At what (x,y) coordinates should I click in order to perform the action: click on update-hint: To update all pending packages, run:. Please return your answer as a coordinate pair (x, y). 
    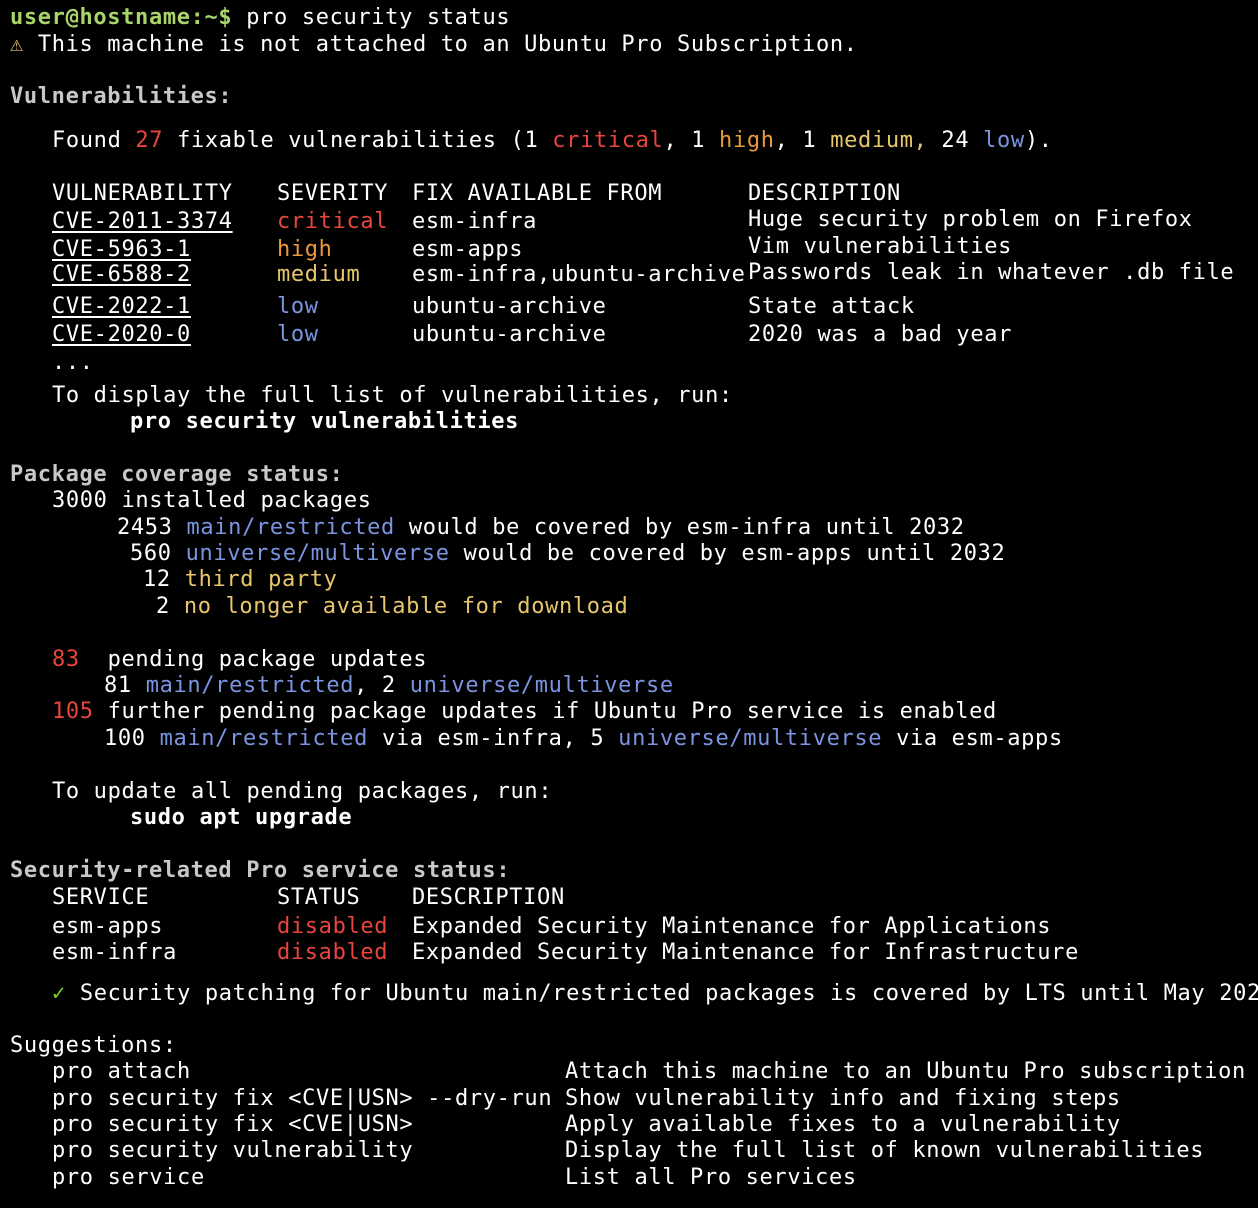
    Looking at the image, I should click on (302, 791).